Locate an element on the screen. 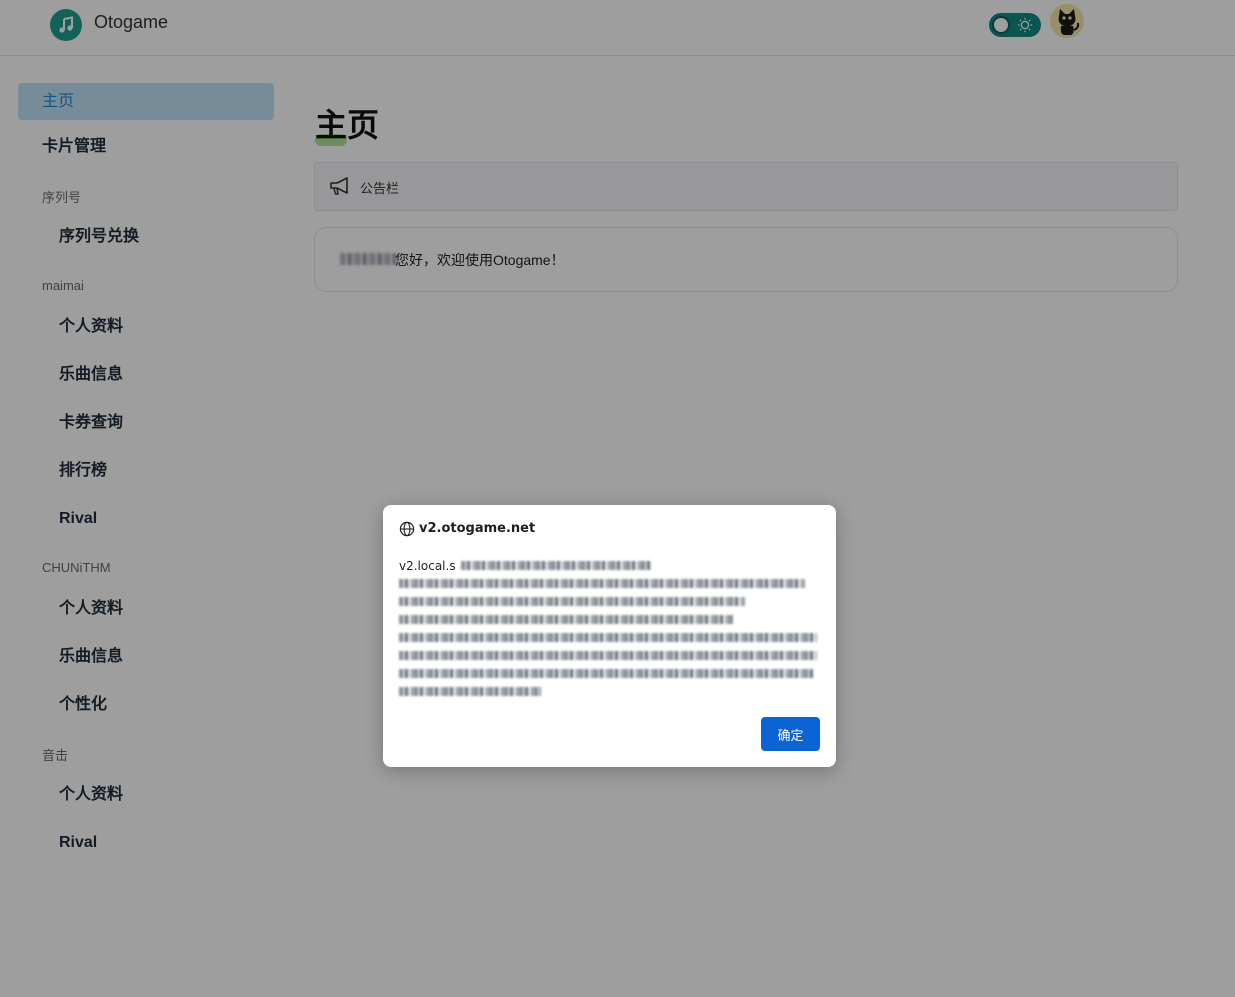 Image resolution: width=1235 pixels, height=997 pixels. ok-button: 确定 is located at coordinates (790, 734).